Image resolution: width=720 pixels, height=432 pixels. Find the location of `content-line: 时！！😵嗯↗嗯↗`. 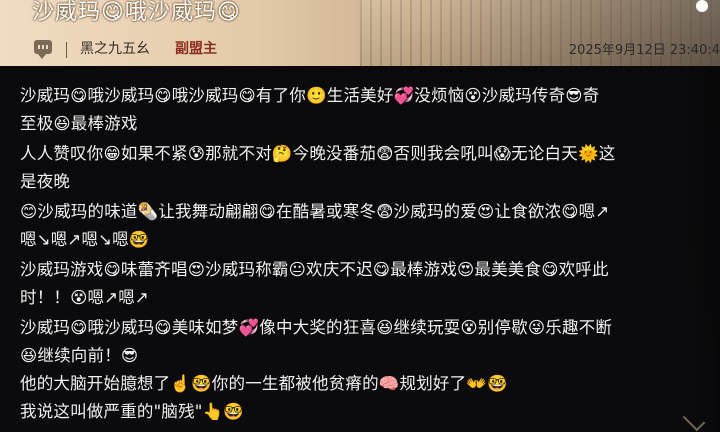

content-line: 时！！😵嗯↗嗯↗ is located at coordinates (84, 297).